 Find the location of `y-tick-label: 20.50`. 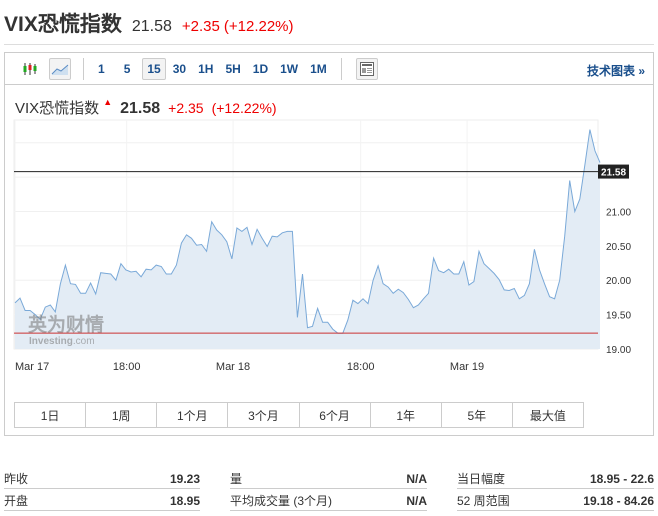

y-tick-label: 20.50 is located at coordinates (618, 247).